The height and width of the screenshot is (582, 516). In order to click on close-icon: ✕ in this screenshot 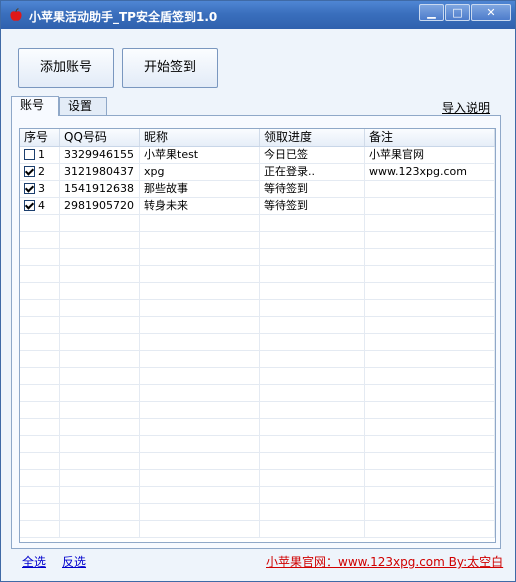, I will do `click(491, 12)`.